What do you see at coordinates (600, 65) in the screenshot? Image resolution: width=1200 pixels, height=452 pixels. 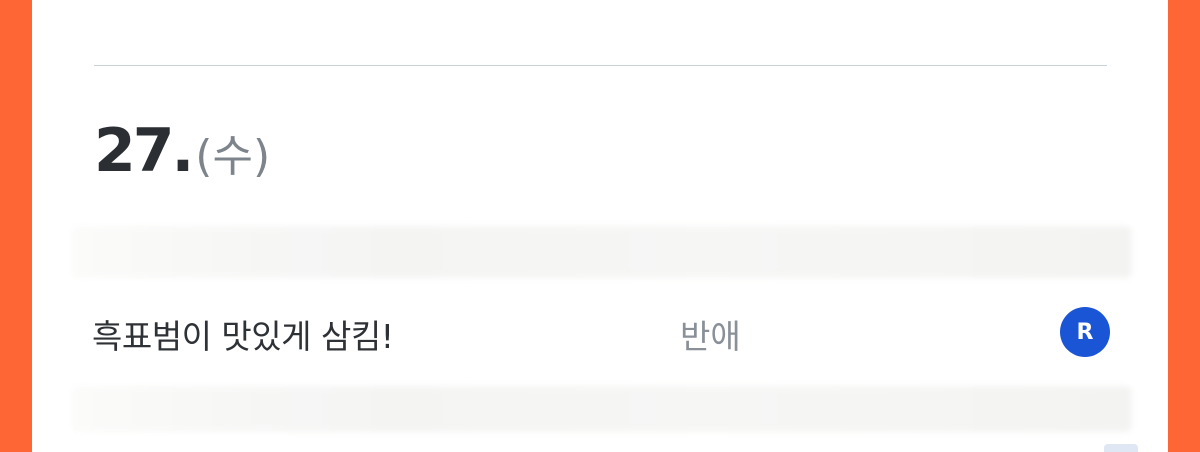 I see `section-divider` at bounding box center [600, 65].